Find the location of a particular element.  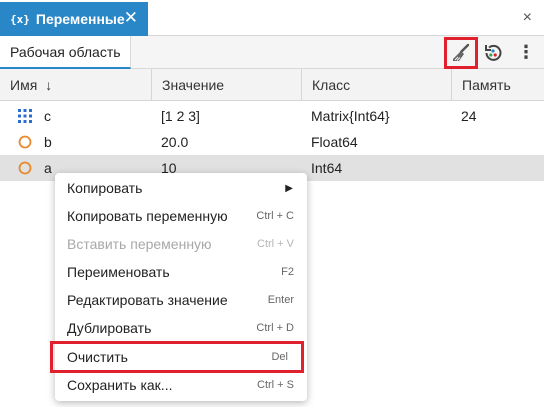

clear-workspace-button is located at coordinates (461, 53).